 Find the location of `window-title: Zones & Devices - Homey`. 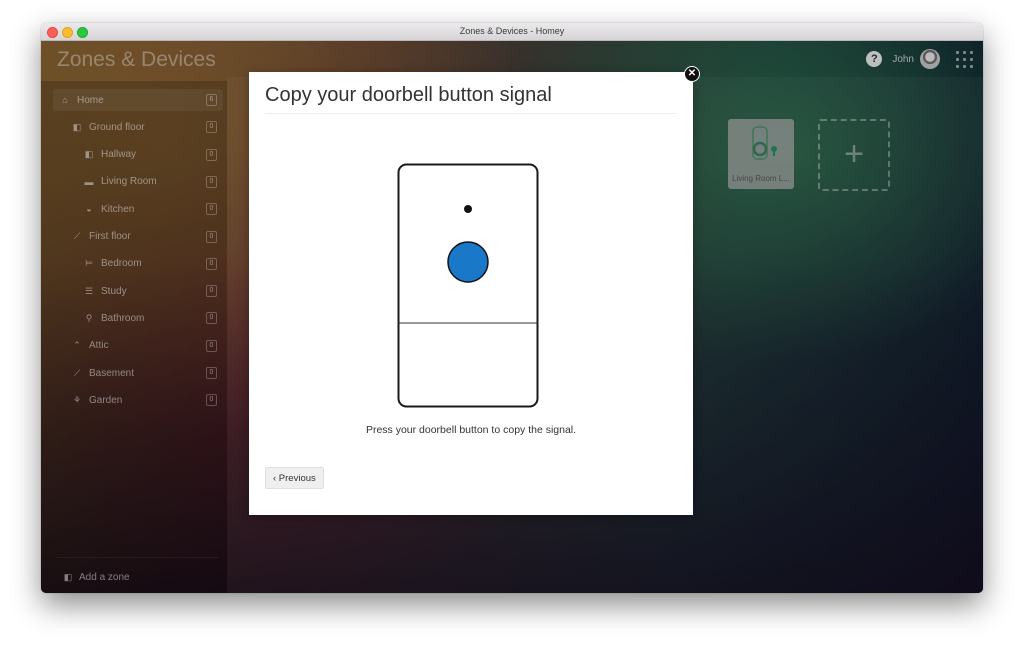

window-title: Zones & Devices - Homey is located at coordinates (512, 31).